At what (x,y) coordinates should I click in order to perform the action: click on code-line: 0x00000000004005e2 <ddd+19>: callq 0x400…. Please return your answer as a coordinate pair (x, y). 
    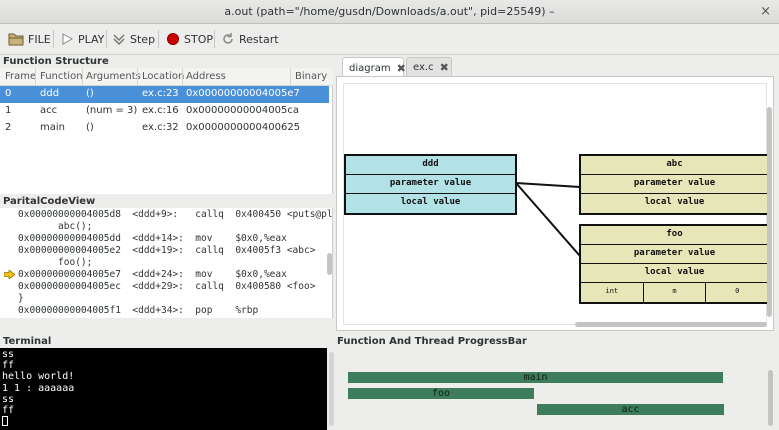
    Looking at the image, I should click on (167, 250).